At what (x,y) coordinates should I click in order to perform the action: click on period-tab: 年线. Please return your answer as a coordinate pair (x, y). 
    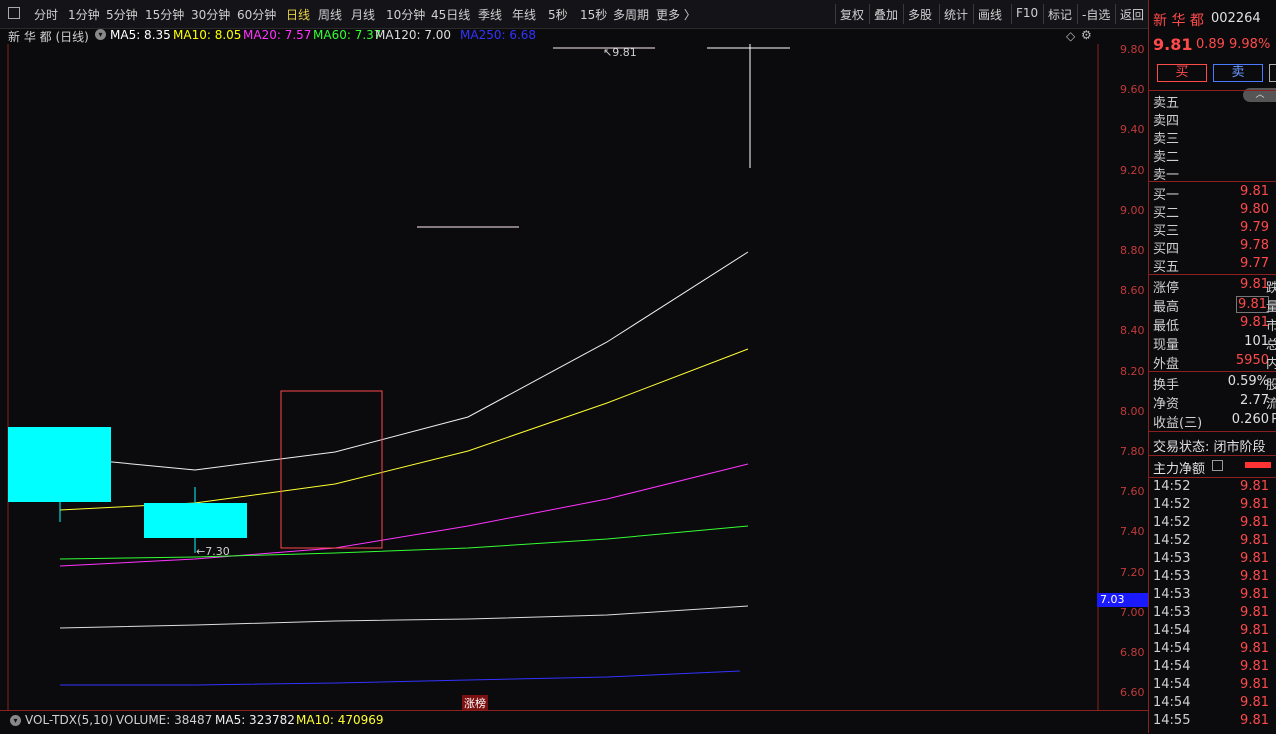
    Looking at the image, I should click on (524, 14).